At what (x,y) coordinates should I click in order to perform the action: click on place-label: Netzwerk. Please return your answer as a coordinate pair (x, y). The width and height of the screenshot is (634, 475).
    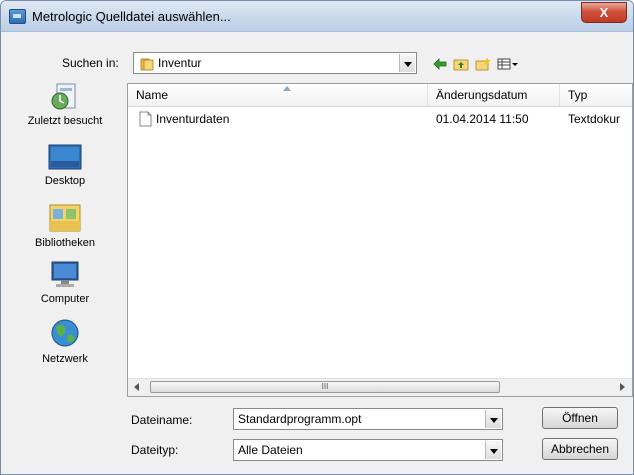
    Looking at the image, I should click on (65, 359).